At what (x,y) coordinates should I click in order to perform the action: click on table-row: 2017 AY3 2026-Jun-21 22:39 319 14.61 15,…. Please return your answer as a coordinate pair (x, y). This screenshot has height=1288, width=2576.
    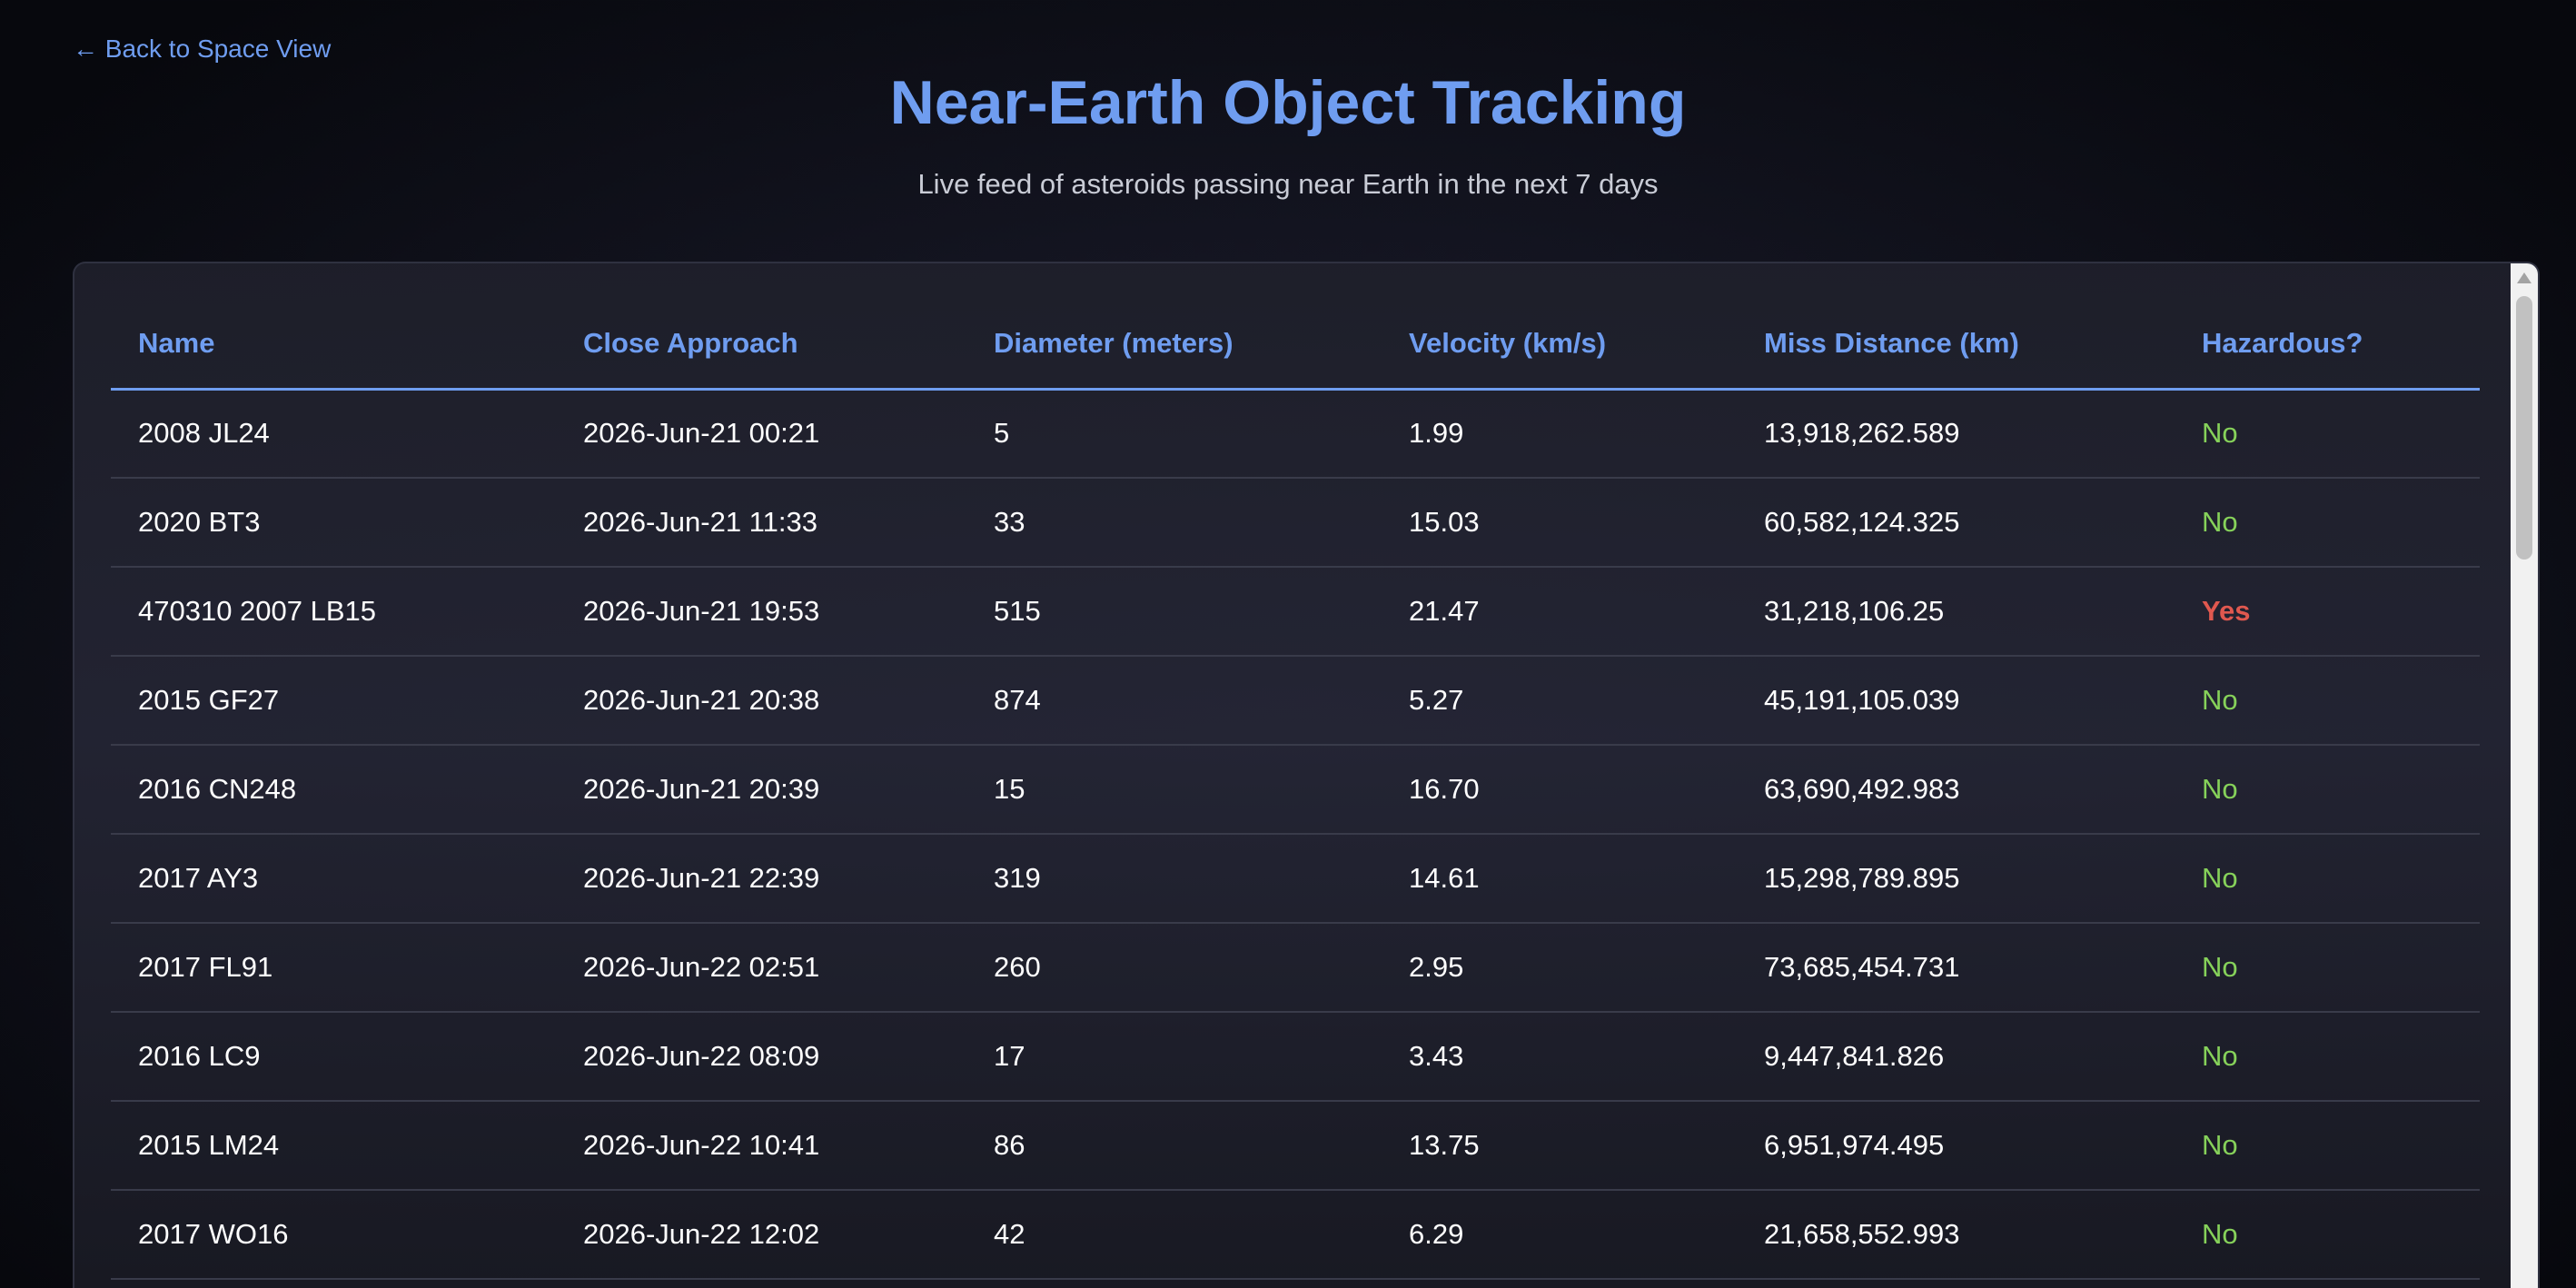
    Looking at the image, I should click on (1295, 879).